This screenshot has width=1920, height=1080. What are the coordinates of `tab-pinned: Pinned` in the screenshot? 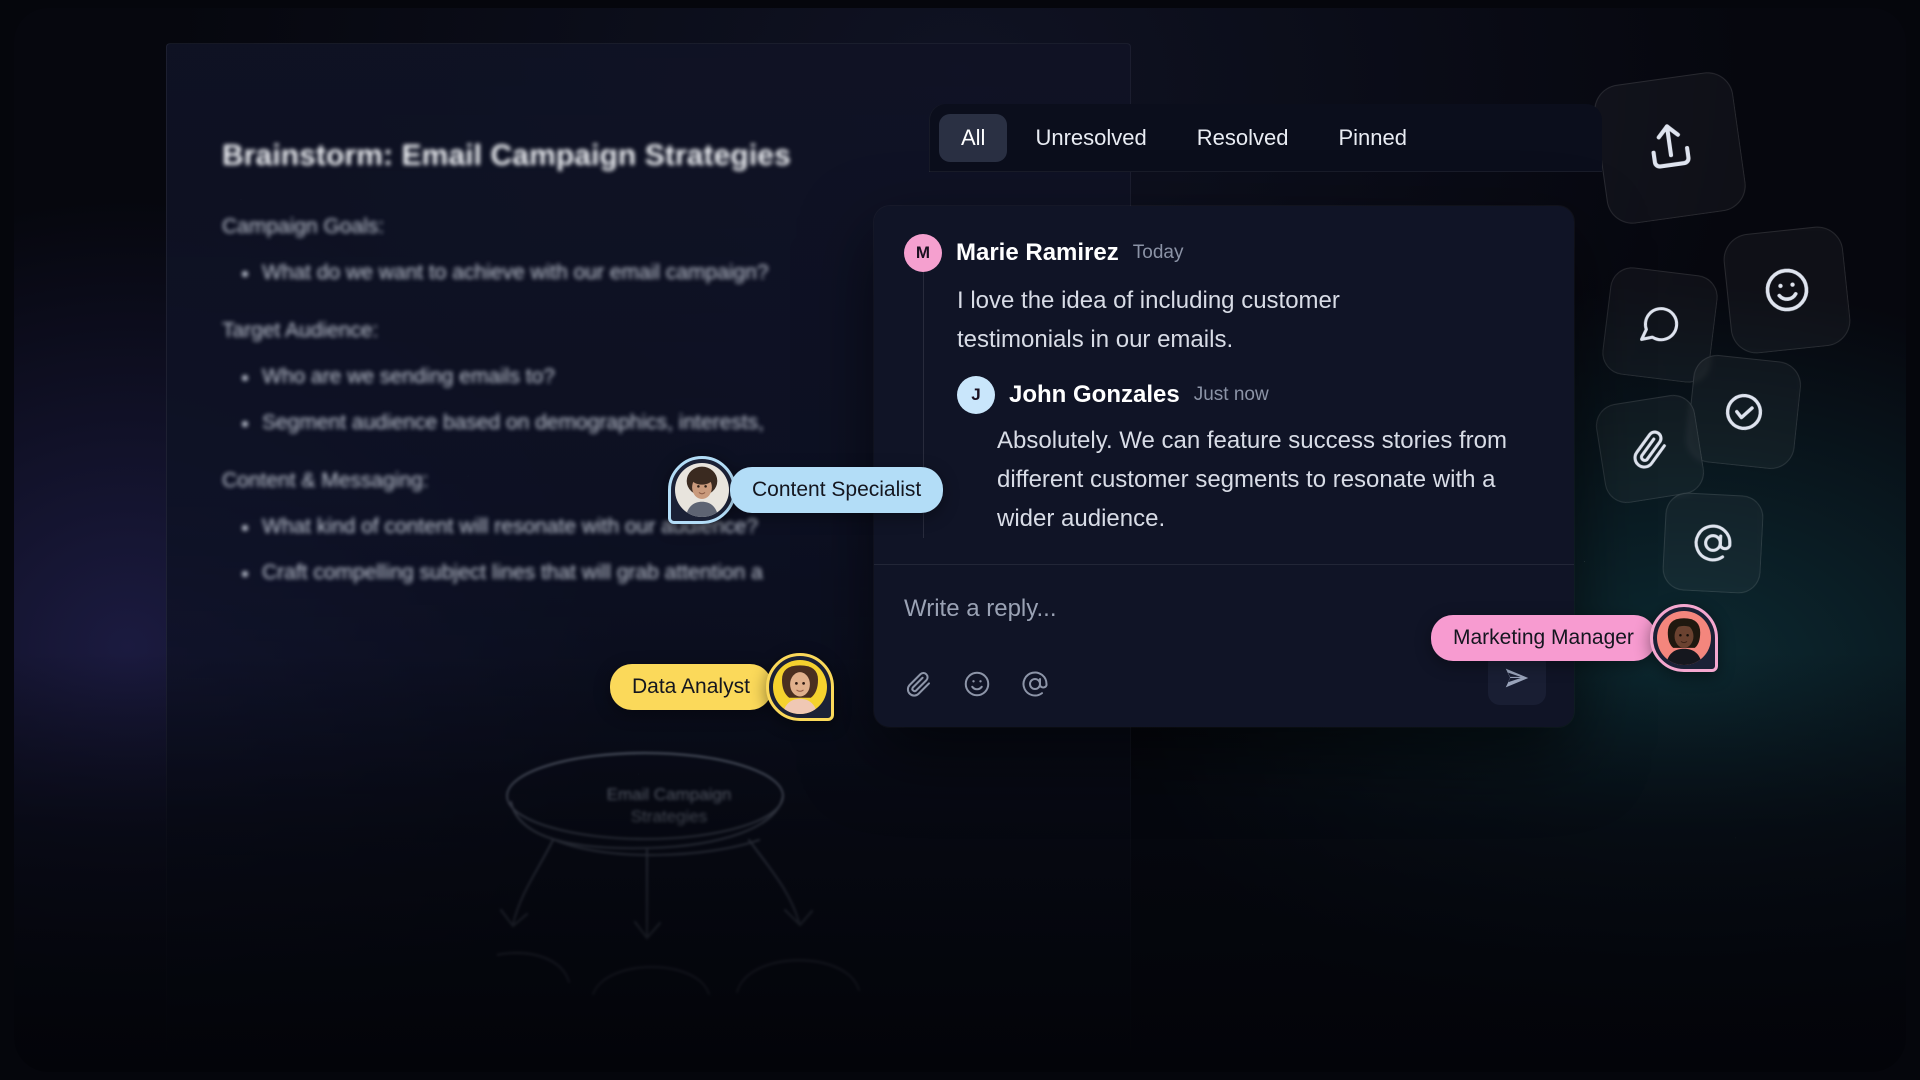 It's located at (1372, 138).